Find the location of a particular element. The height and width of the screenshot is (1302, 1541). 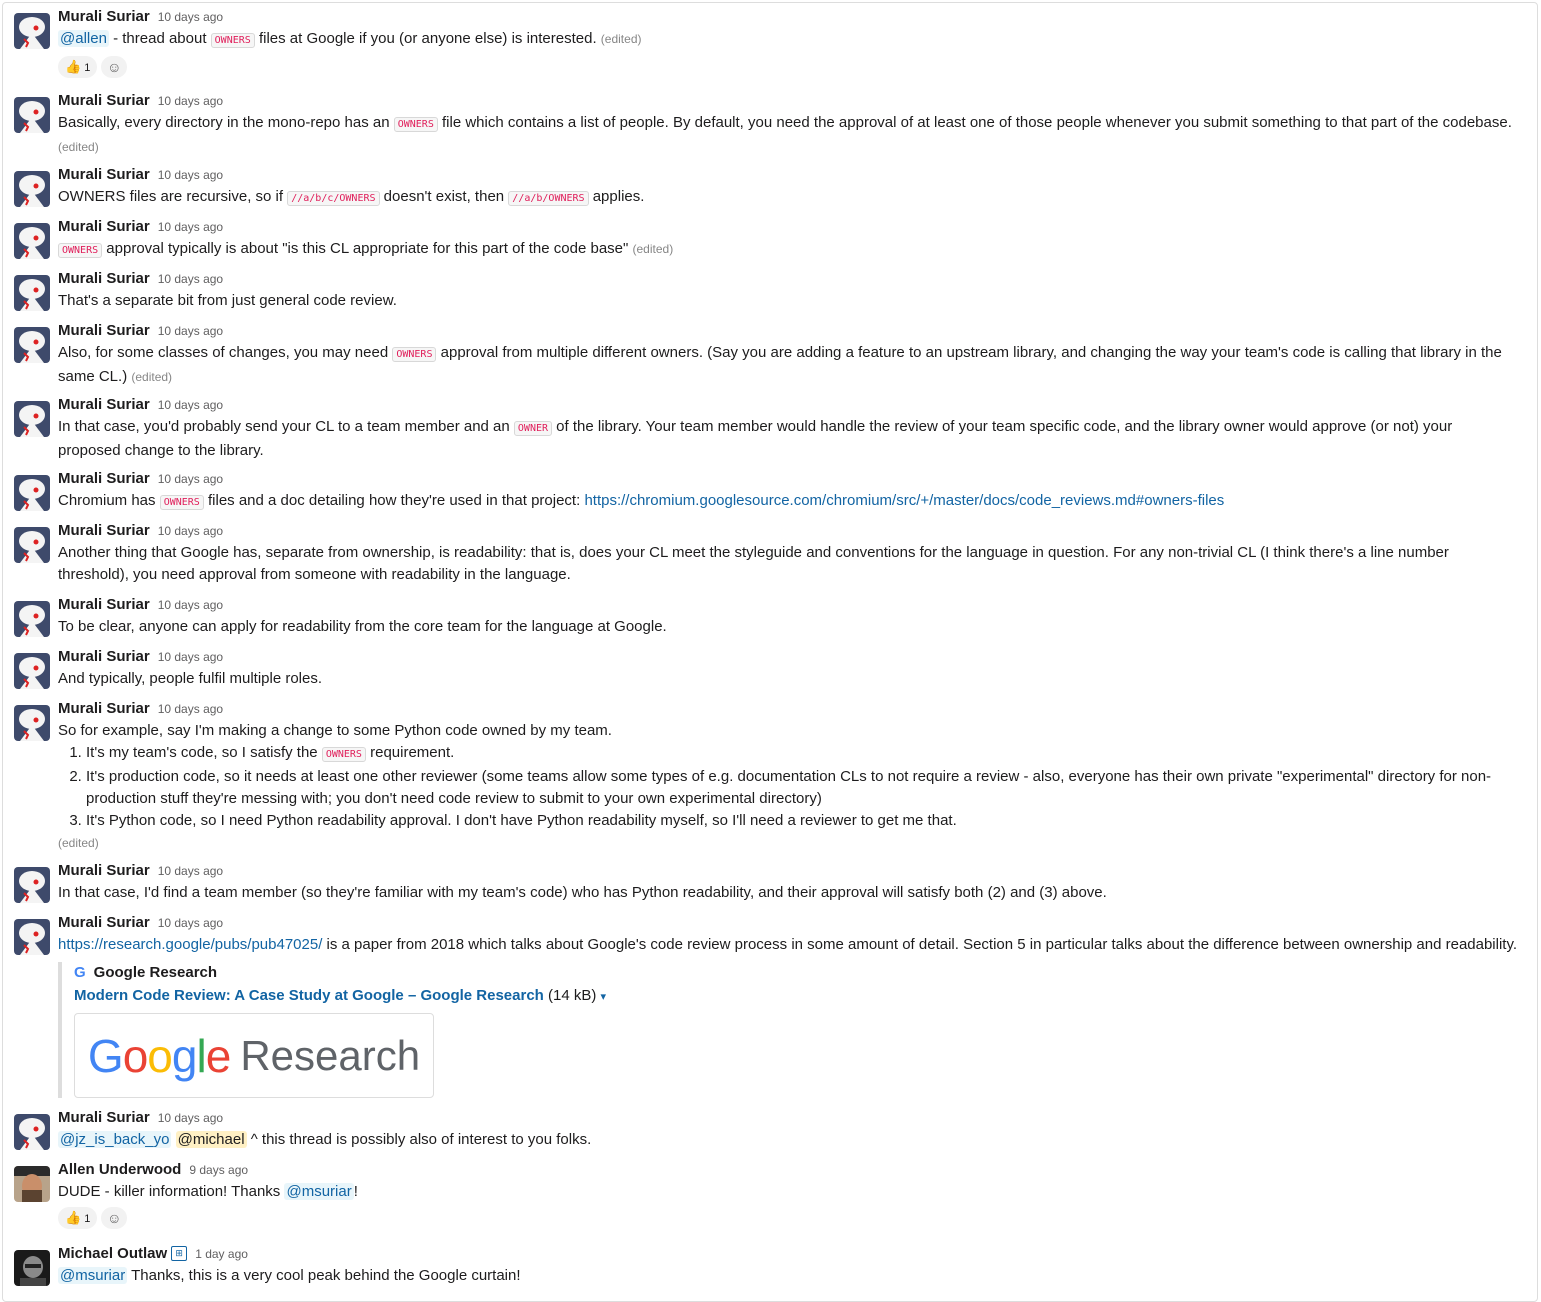

paper-link: https://research.google/pubs/pub47025/ is located at coordinates (190, 944).